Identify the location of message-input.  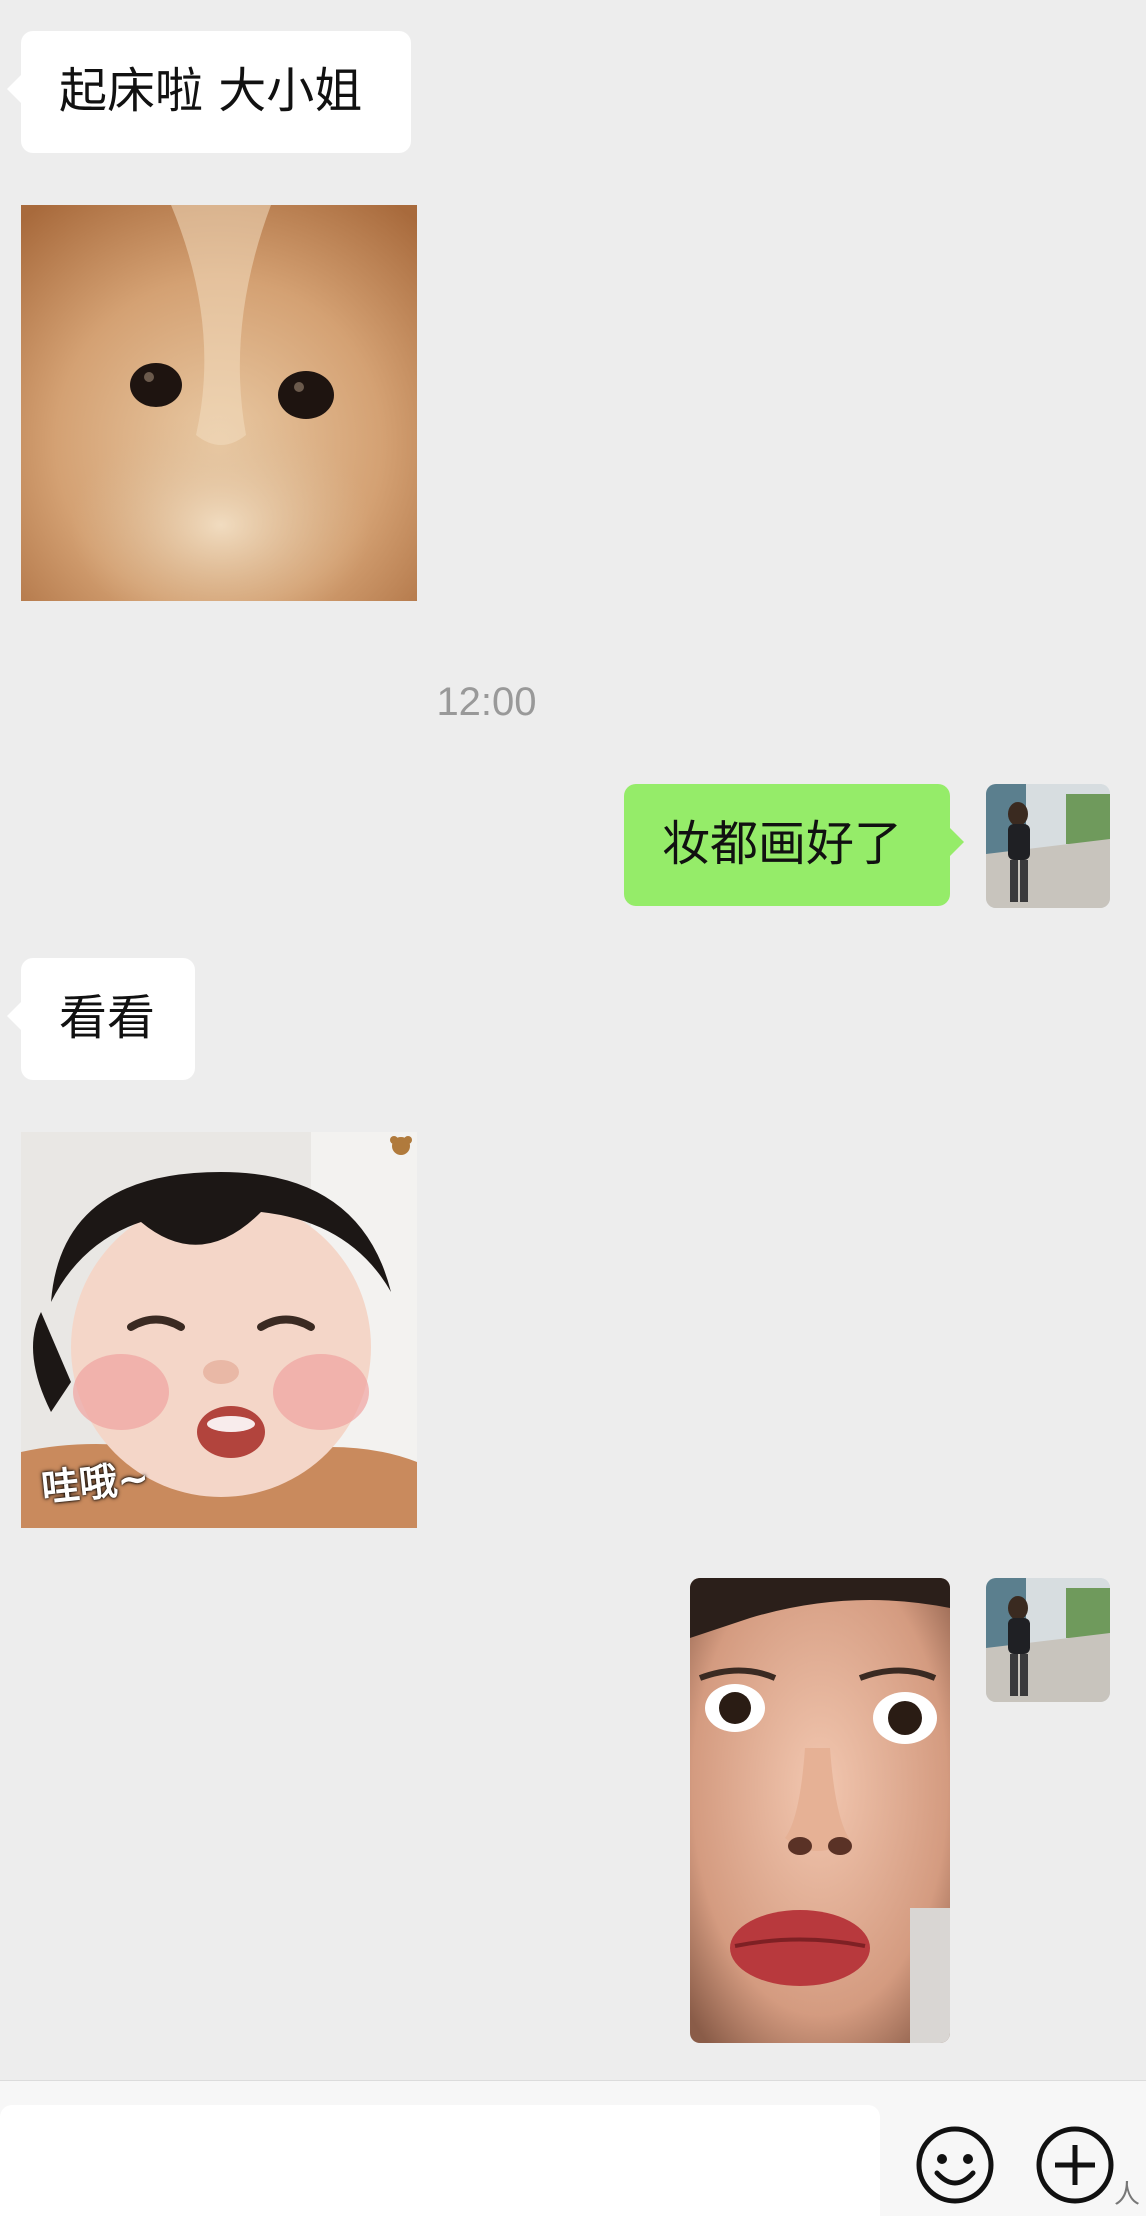
(440, 2160).